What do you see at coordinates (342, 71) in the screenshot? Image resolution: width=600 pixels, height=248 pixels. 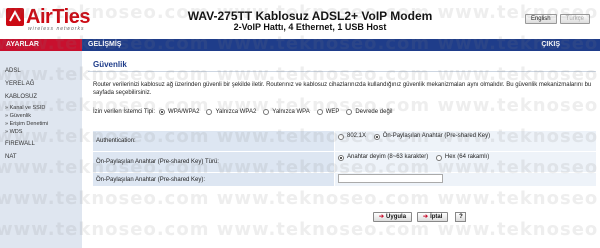 I see `section-divider` at bounding box center [342, 71].